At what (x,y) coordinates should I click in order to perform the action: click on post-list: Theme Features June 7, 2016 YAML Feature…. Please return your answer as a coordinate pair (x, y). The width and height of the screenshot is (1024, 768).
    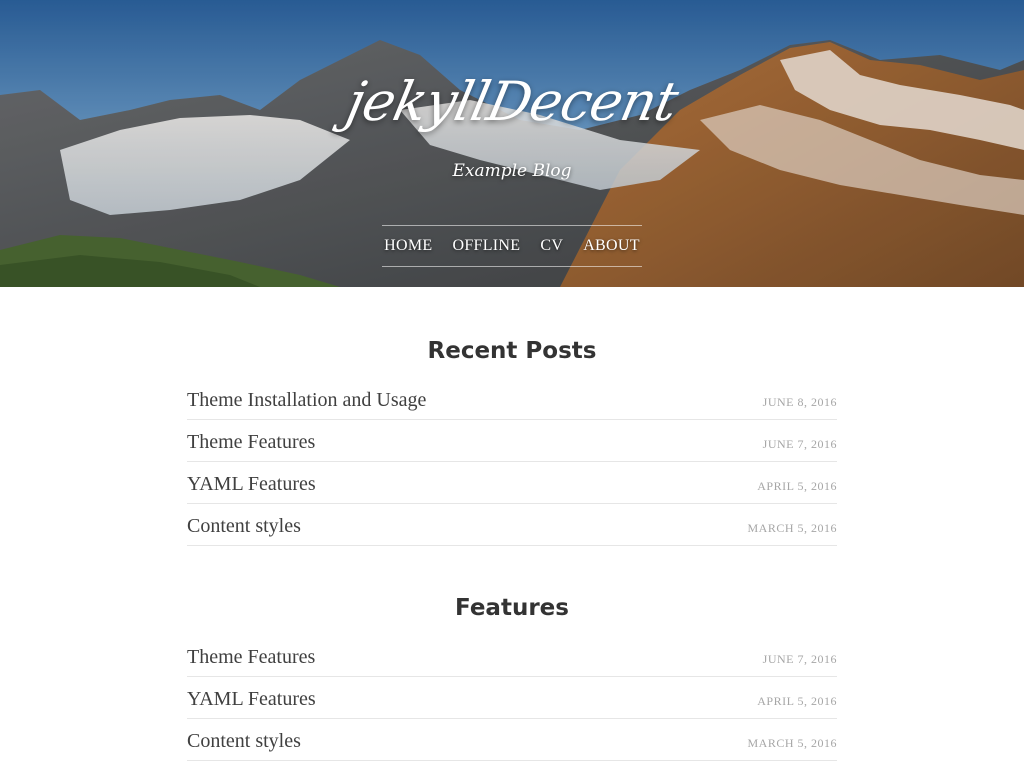
    Looking at the image, I should click on (512, 701).